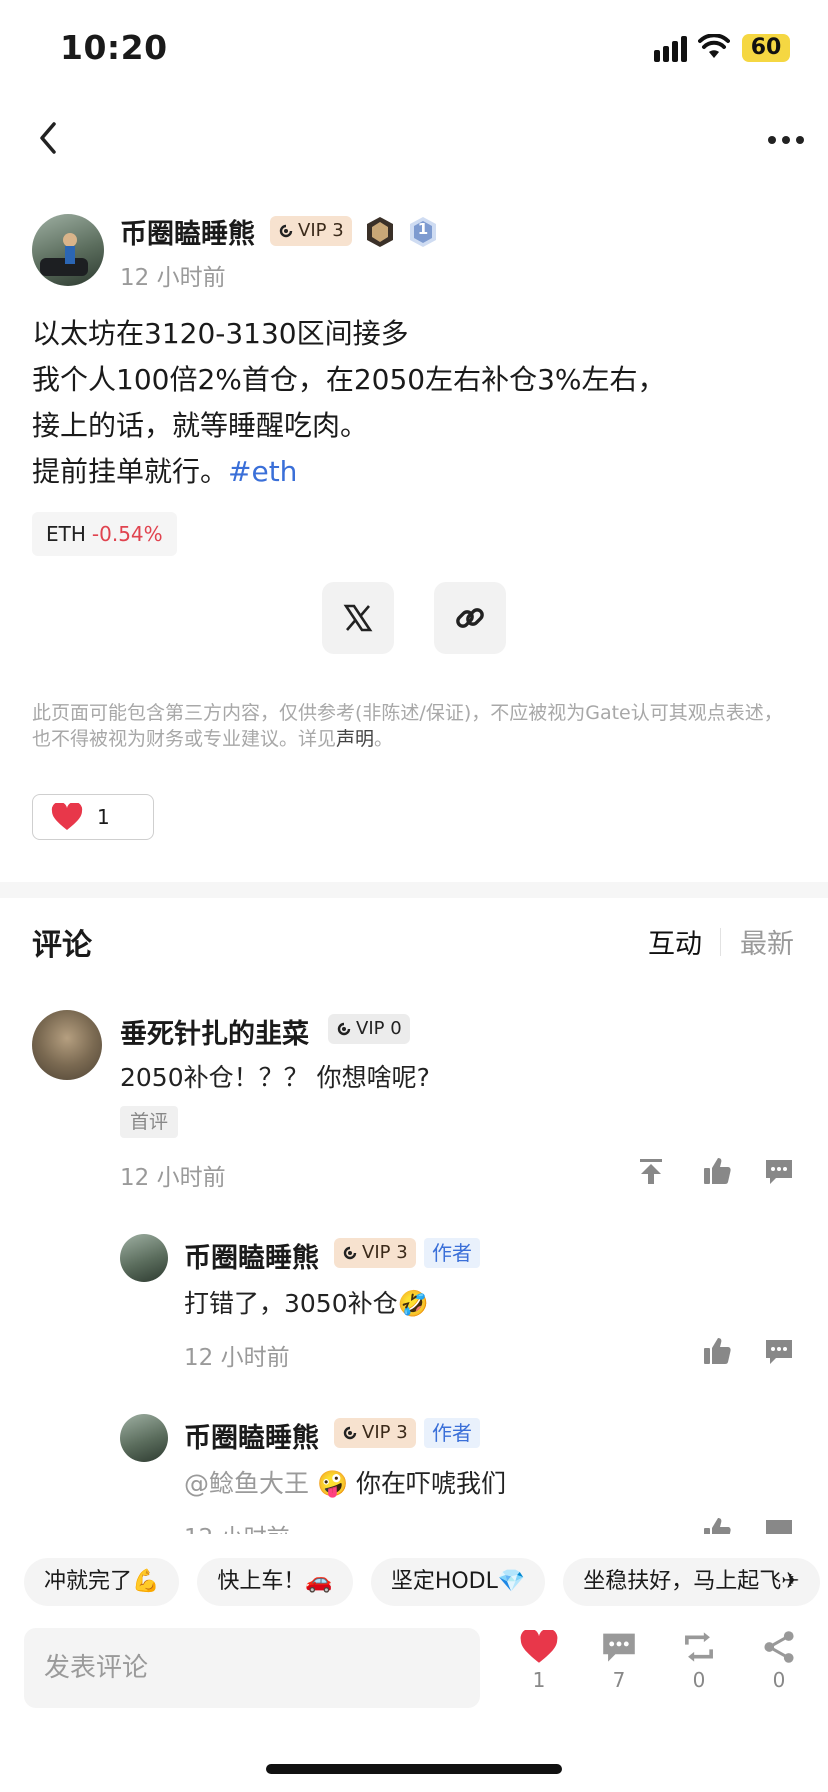 This screenshot has height=1792, width=828. I want to click on comment-input: 发表评论, so click(252, 1668).